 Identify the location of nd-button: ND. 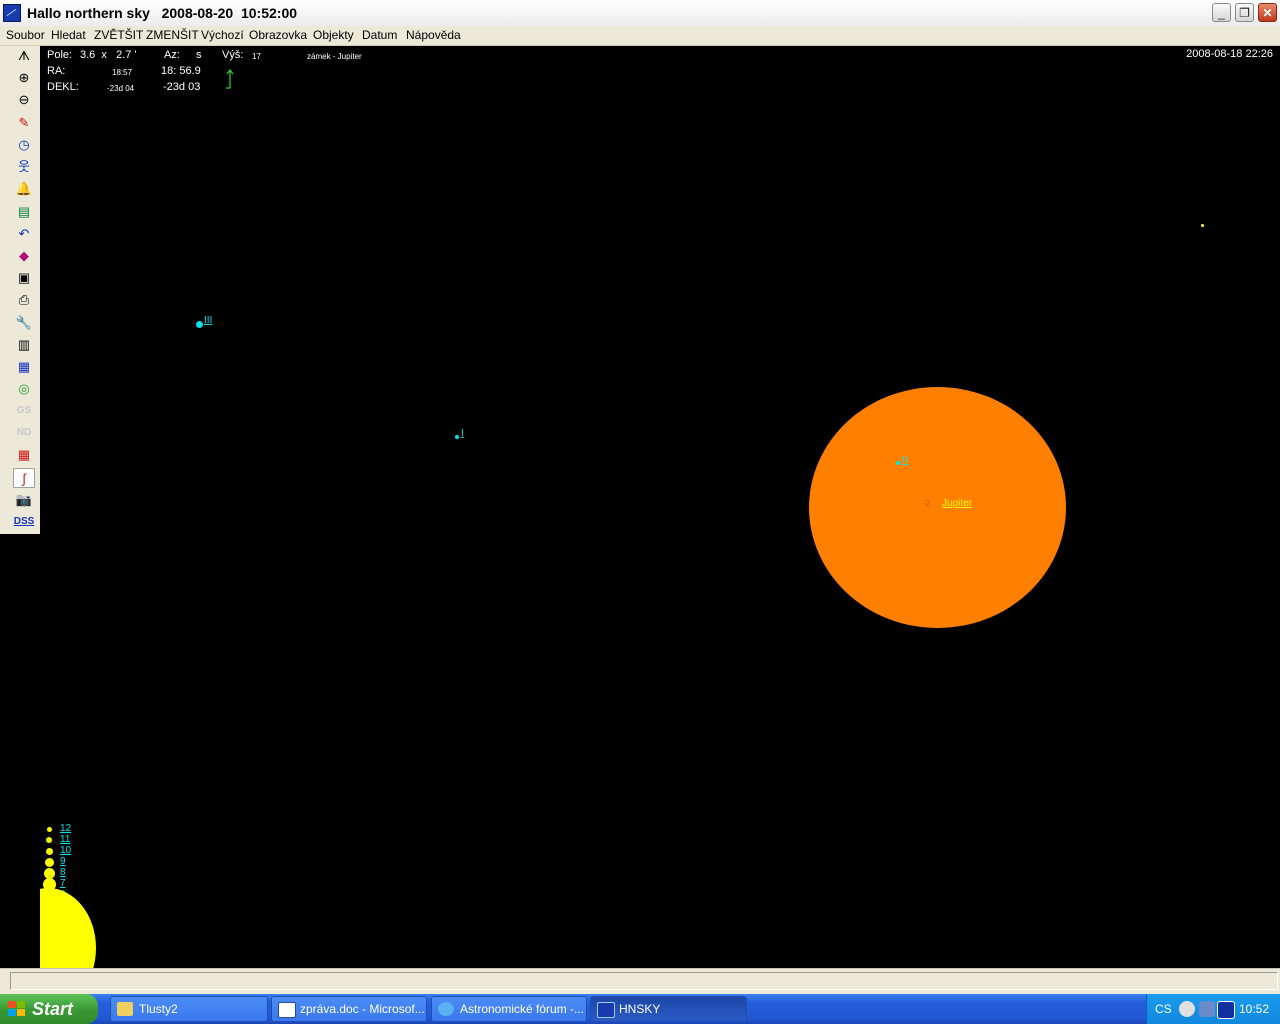
(24, 433).